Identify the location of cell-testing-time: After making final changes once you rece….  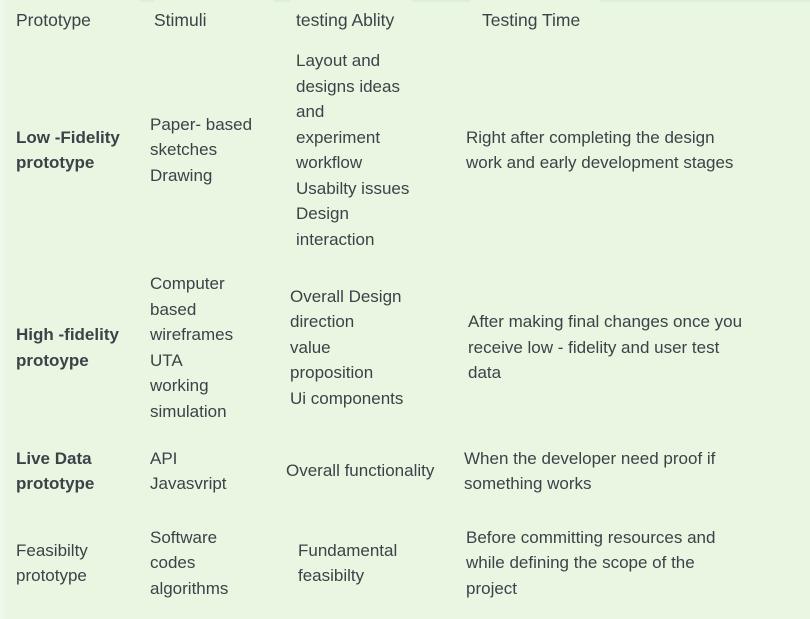
(635, 347).